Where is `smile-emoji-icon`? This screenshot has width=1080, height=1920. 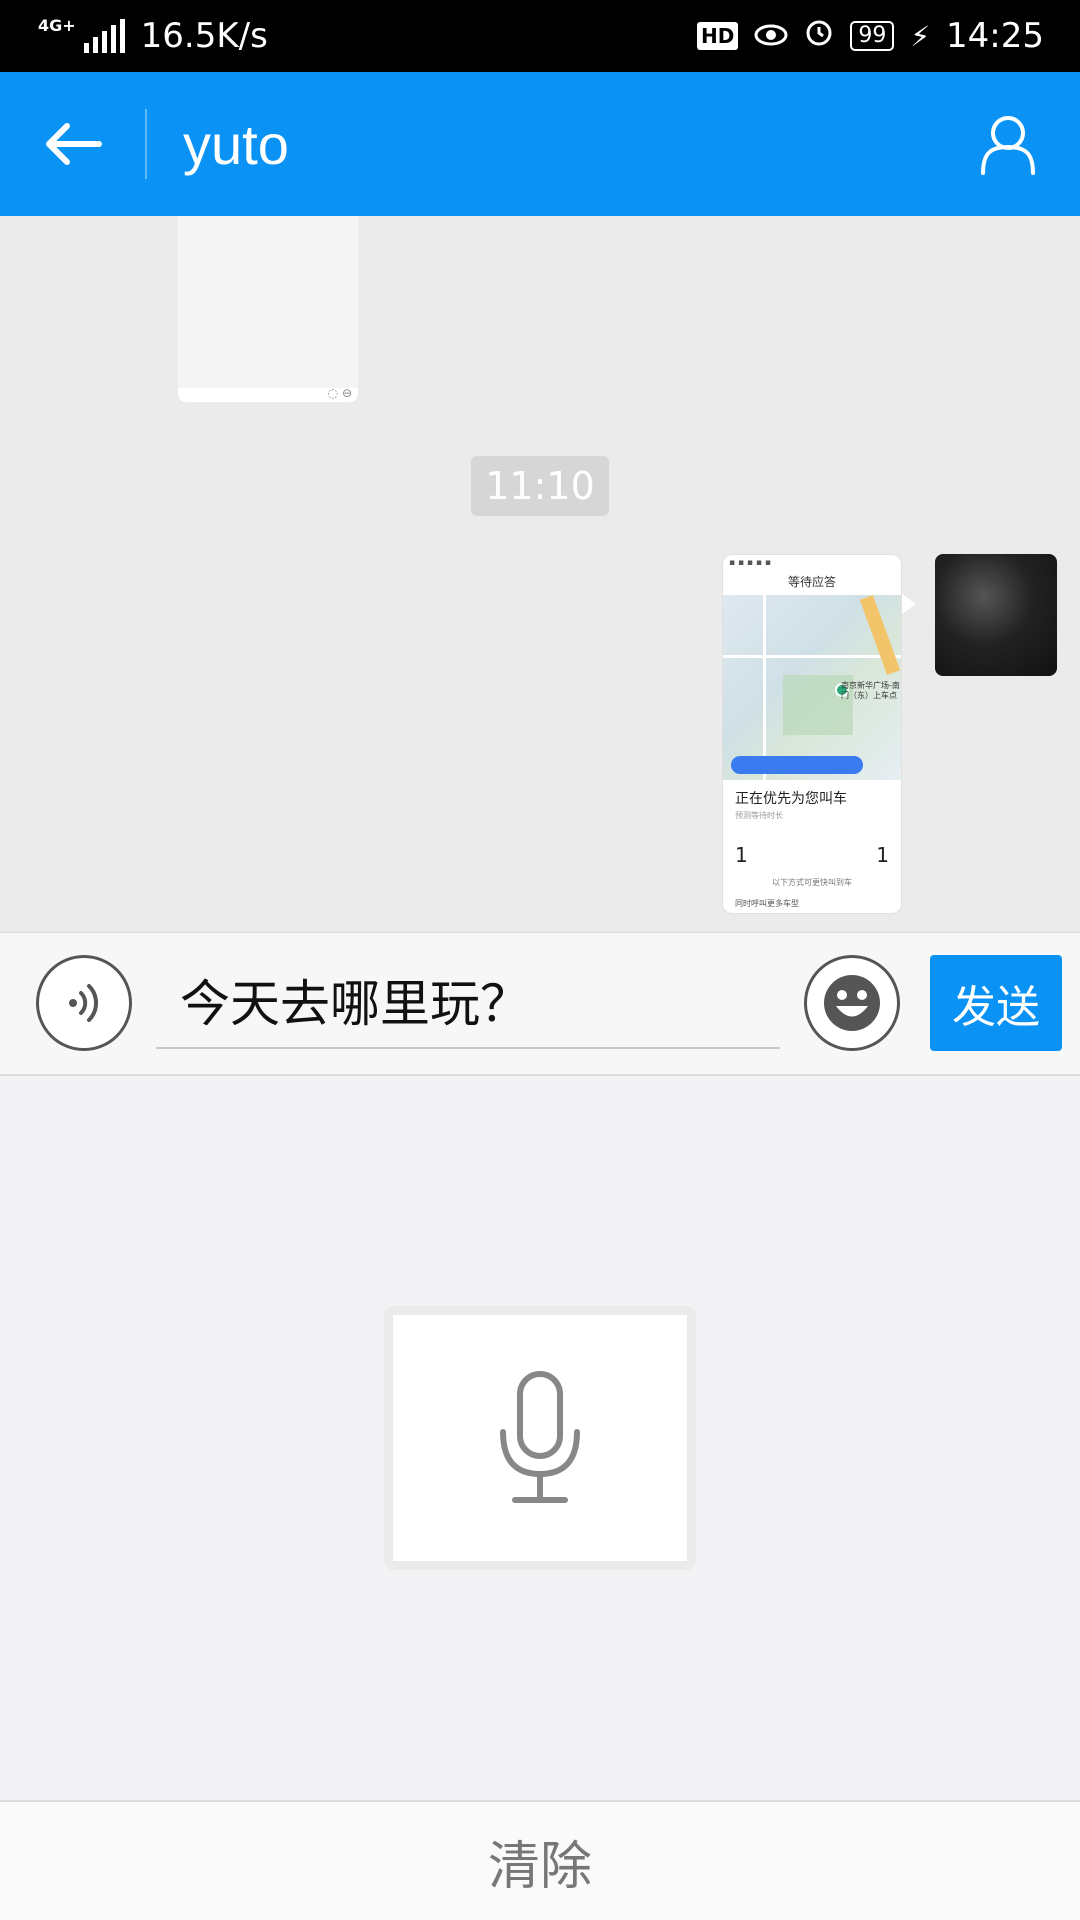 smile-emoji-icon is located at coordinates (852, 1003).